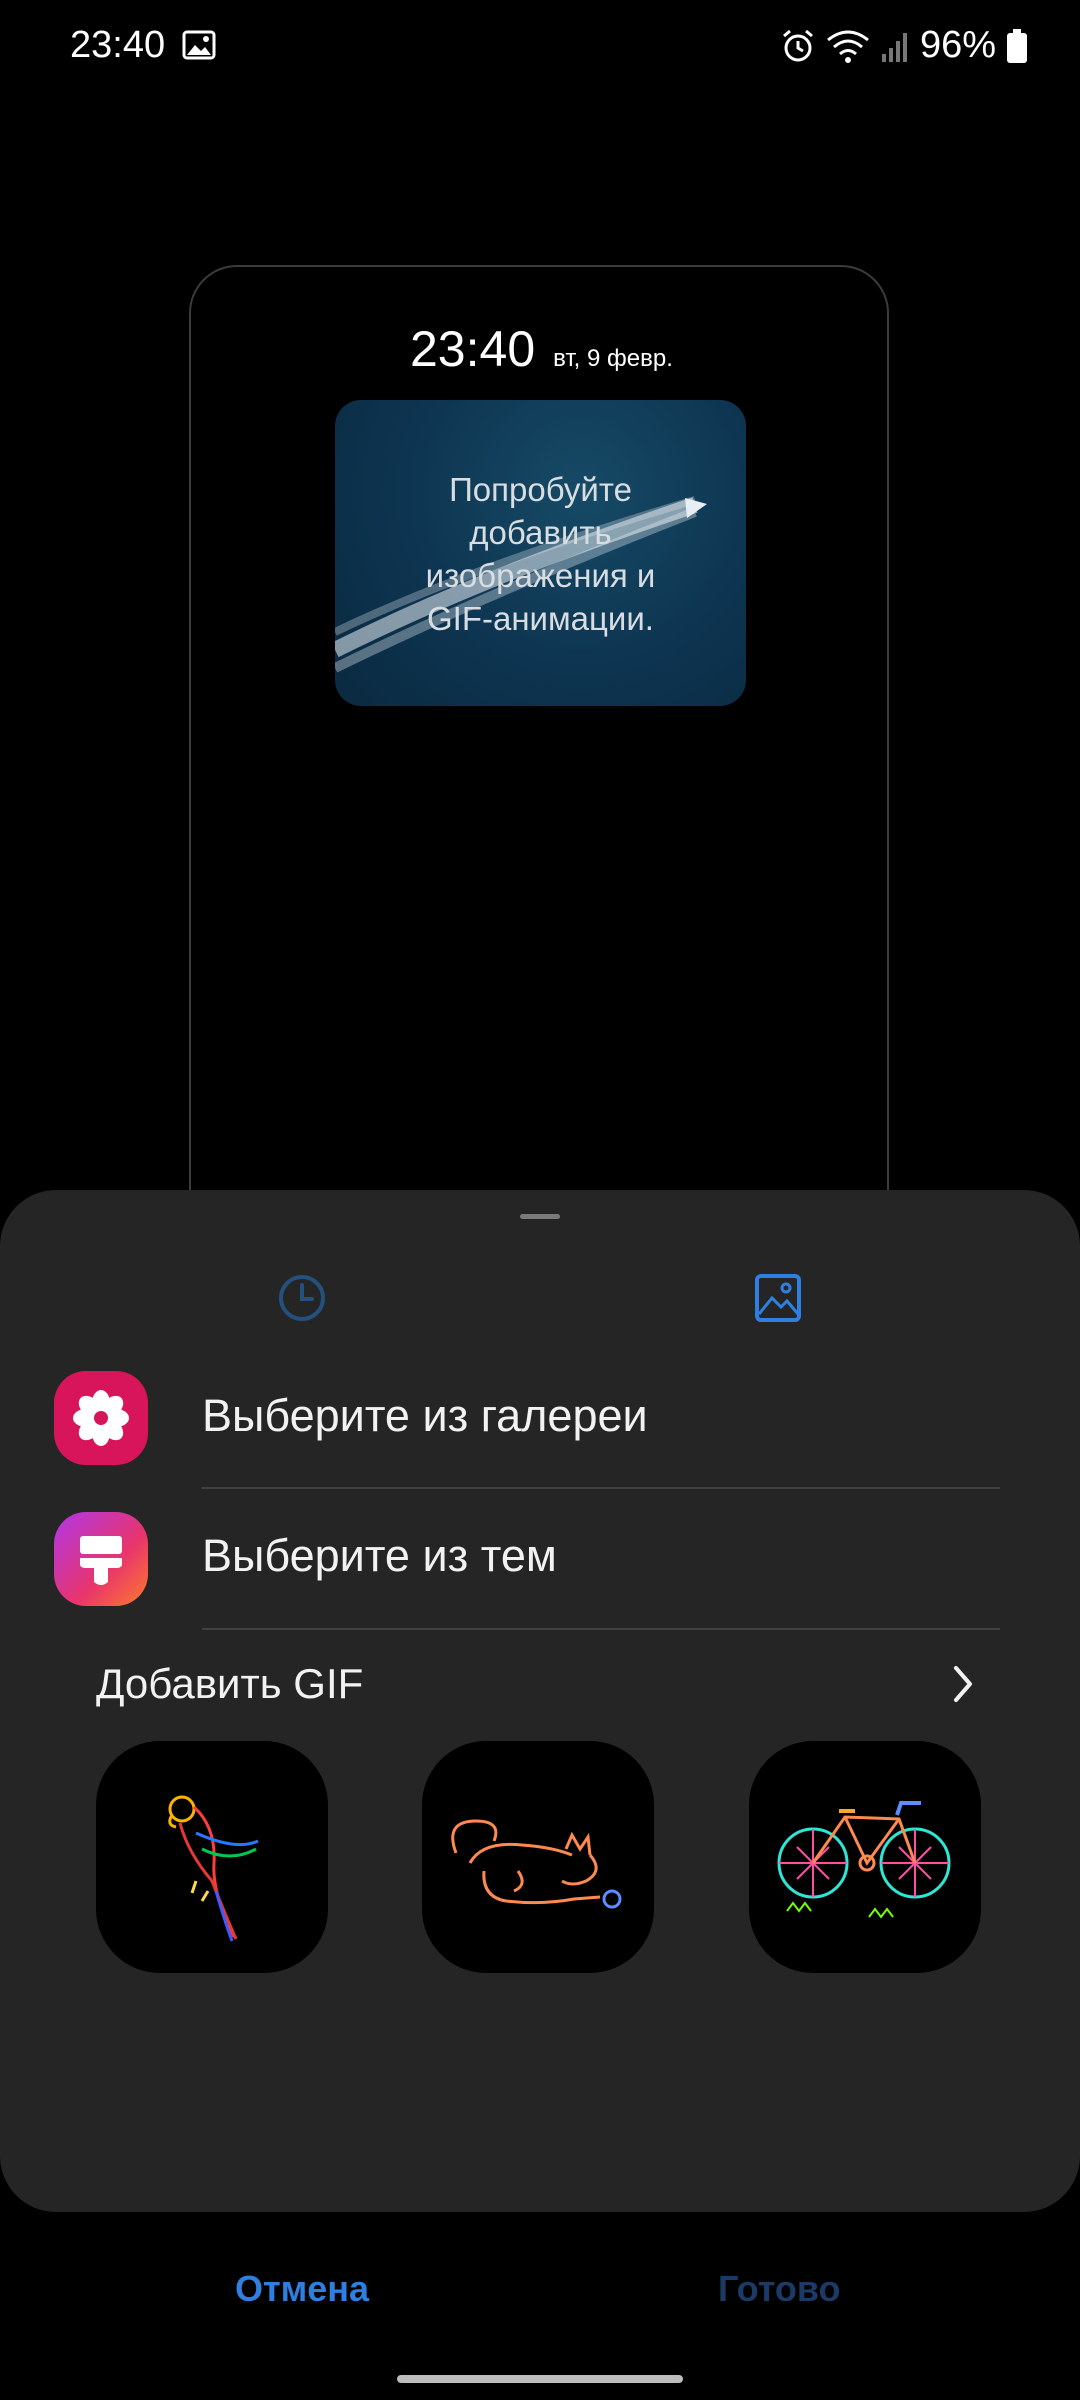  Describe the element at coordinates (613, 358) in the screenshot. I see `preview-date: вт, 9 февр.` at that location.